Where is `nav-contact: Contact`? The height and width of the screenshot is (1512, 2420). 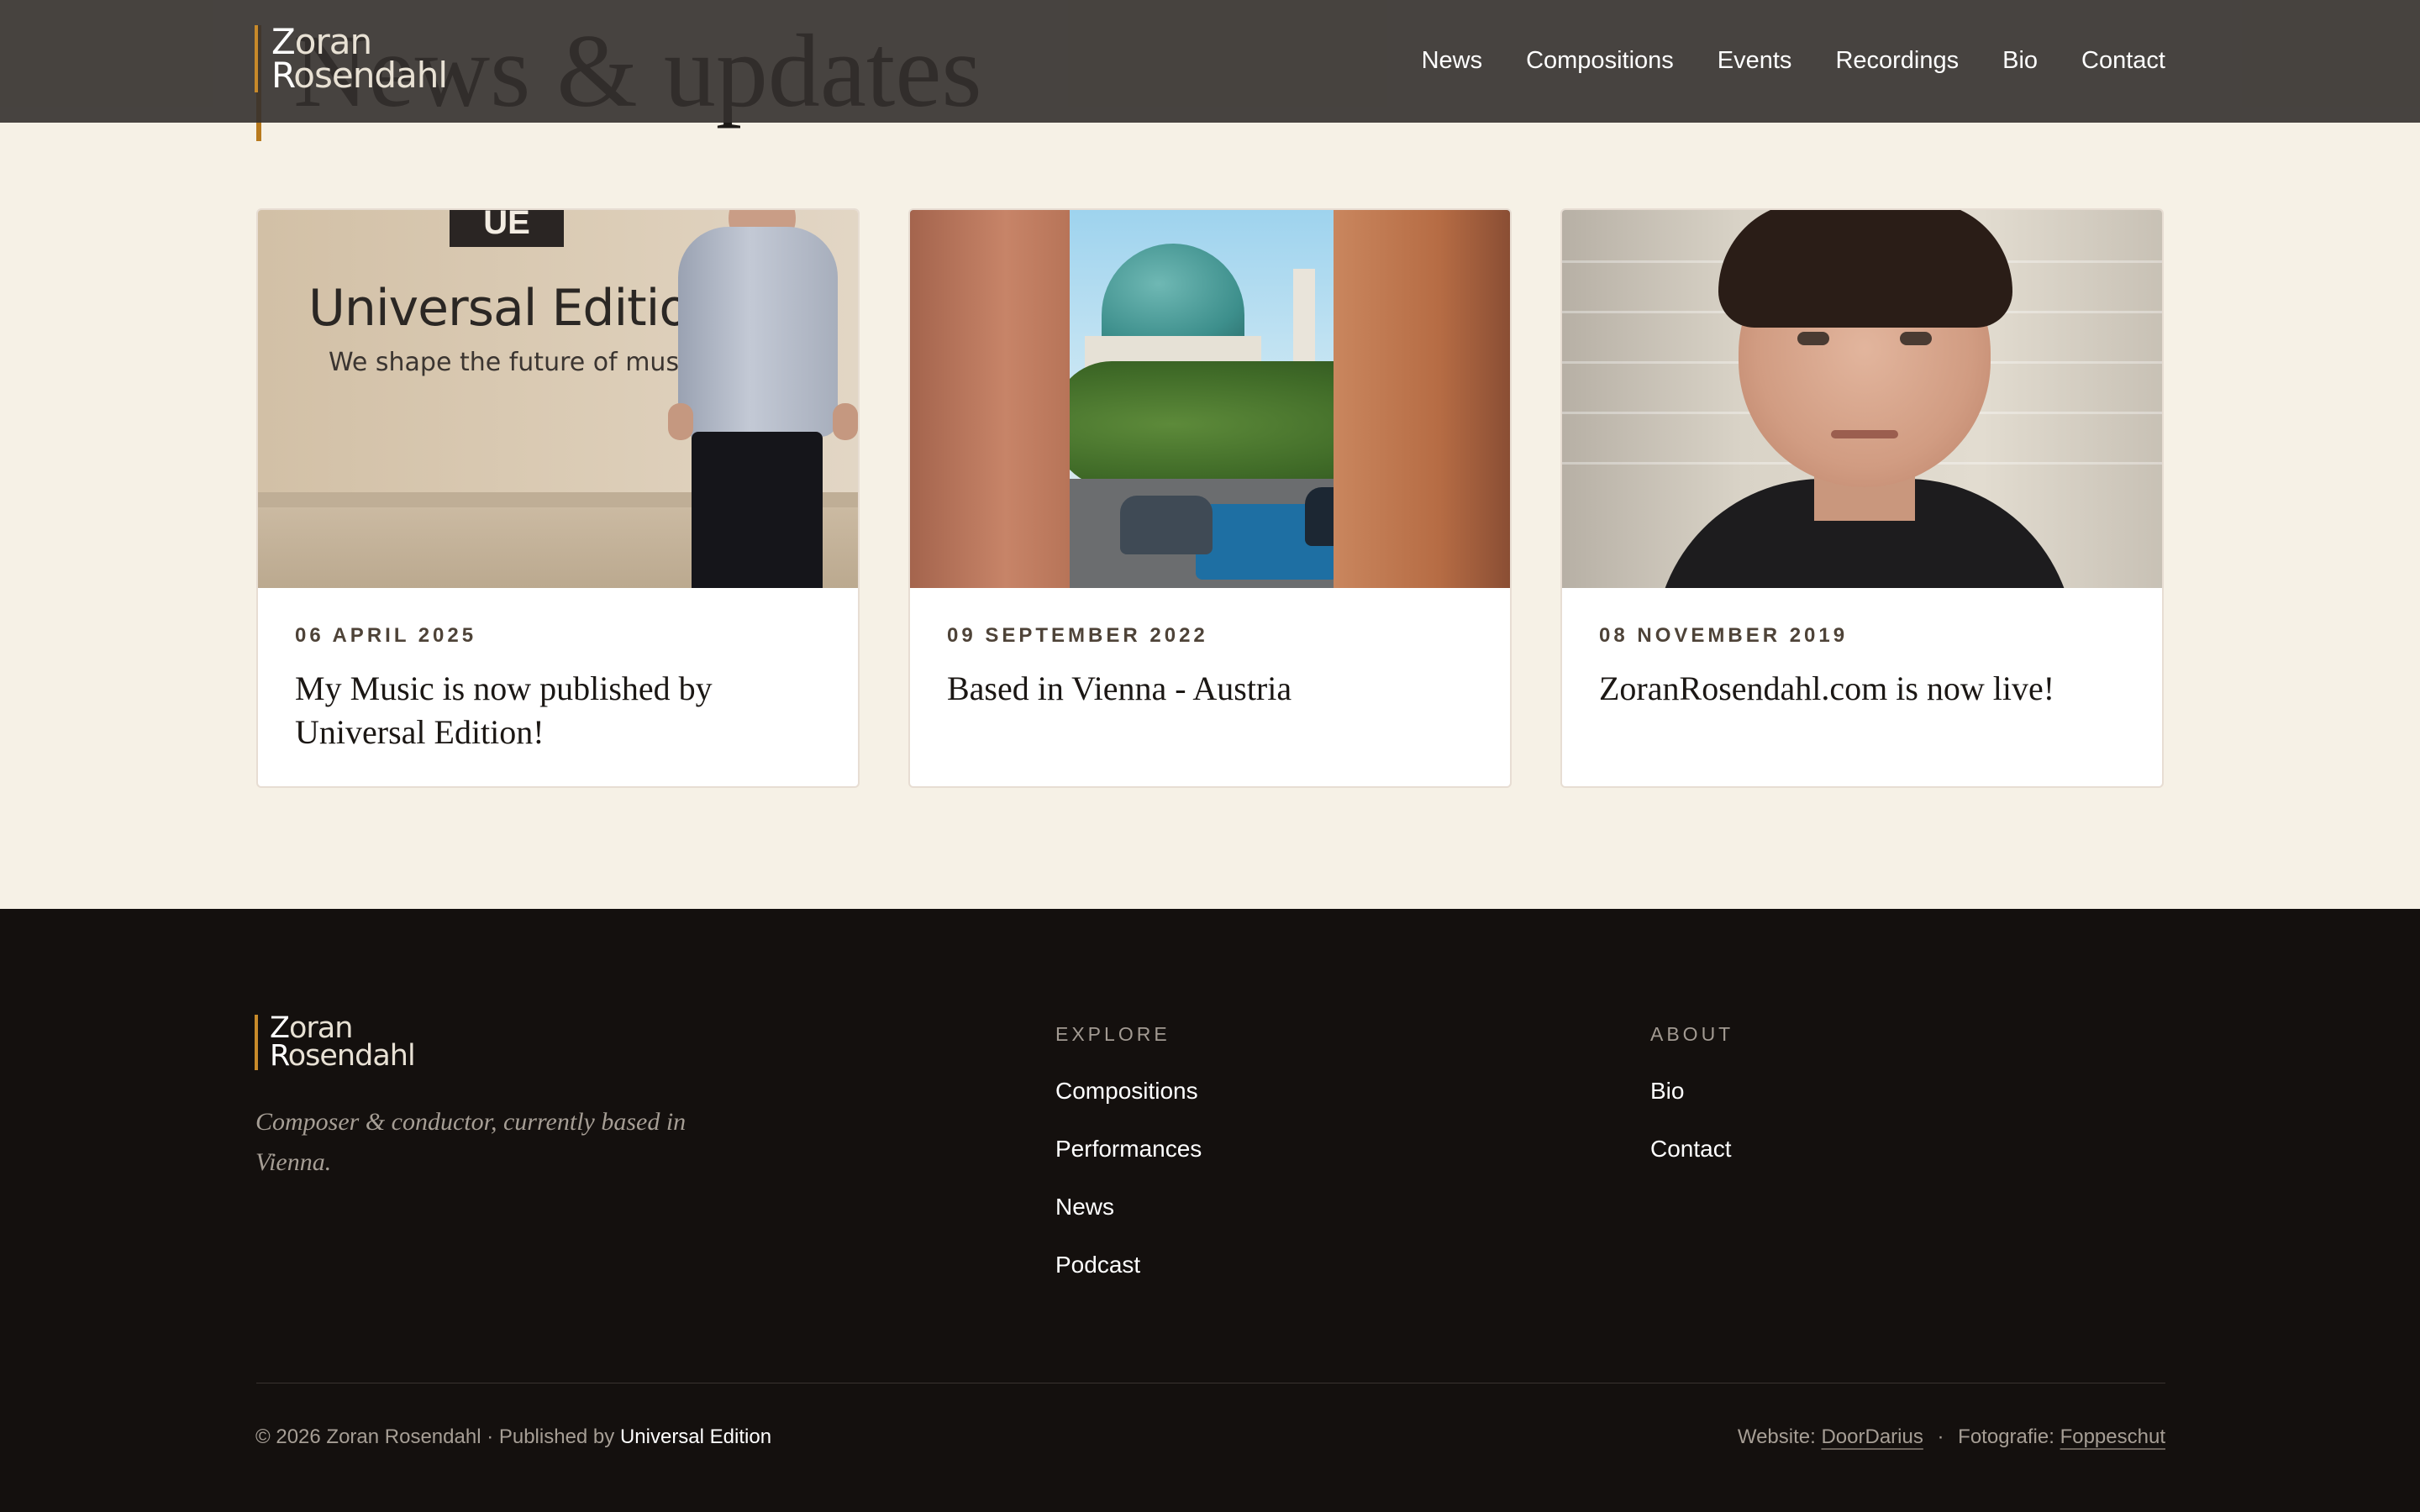 nav-contact: Contact is located at coordinates (2123, 60).